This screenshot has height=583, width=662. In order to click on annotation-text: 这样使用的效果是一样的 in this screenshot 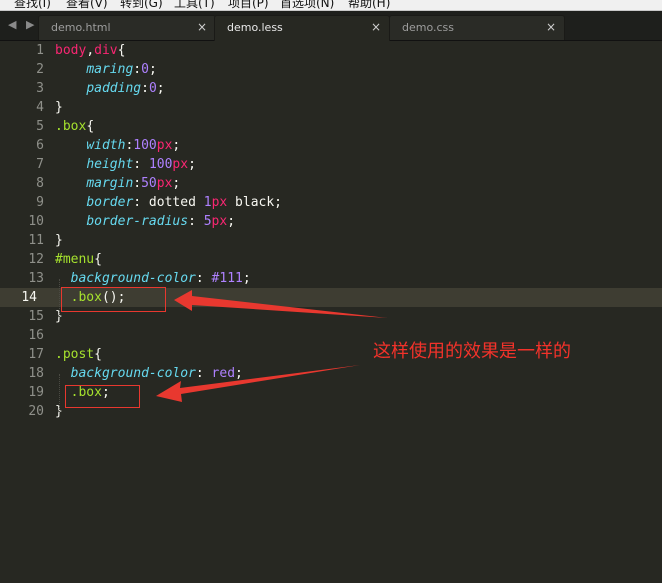, I will do `click(472, 351)`.